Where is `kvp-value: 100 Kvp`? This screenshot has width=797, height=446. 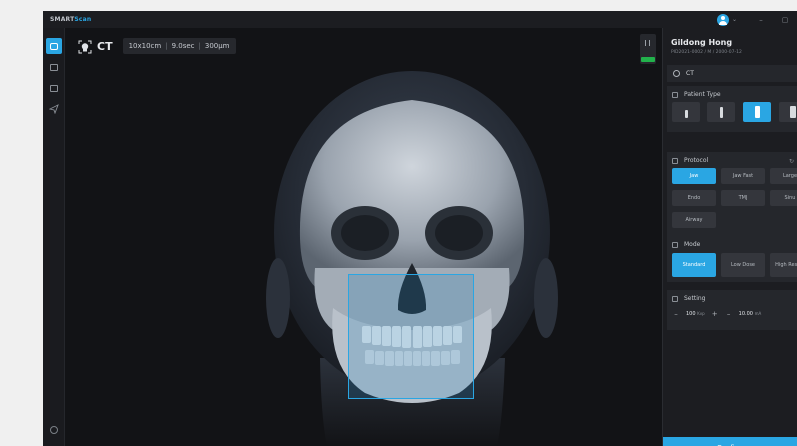 kvp-value: 100 Kvp is located at coordinates (695, 314).